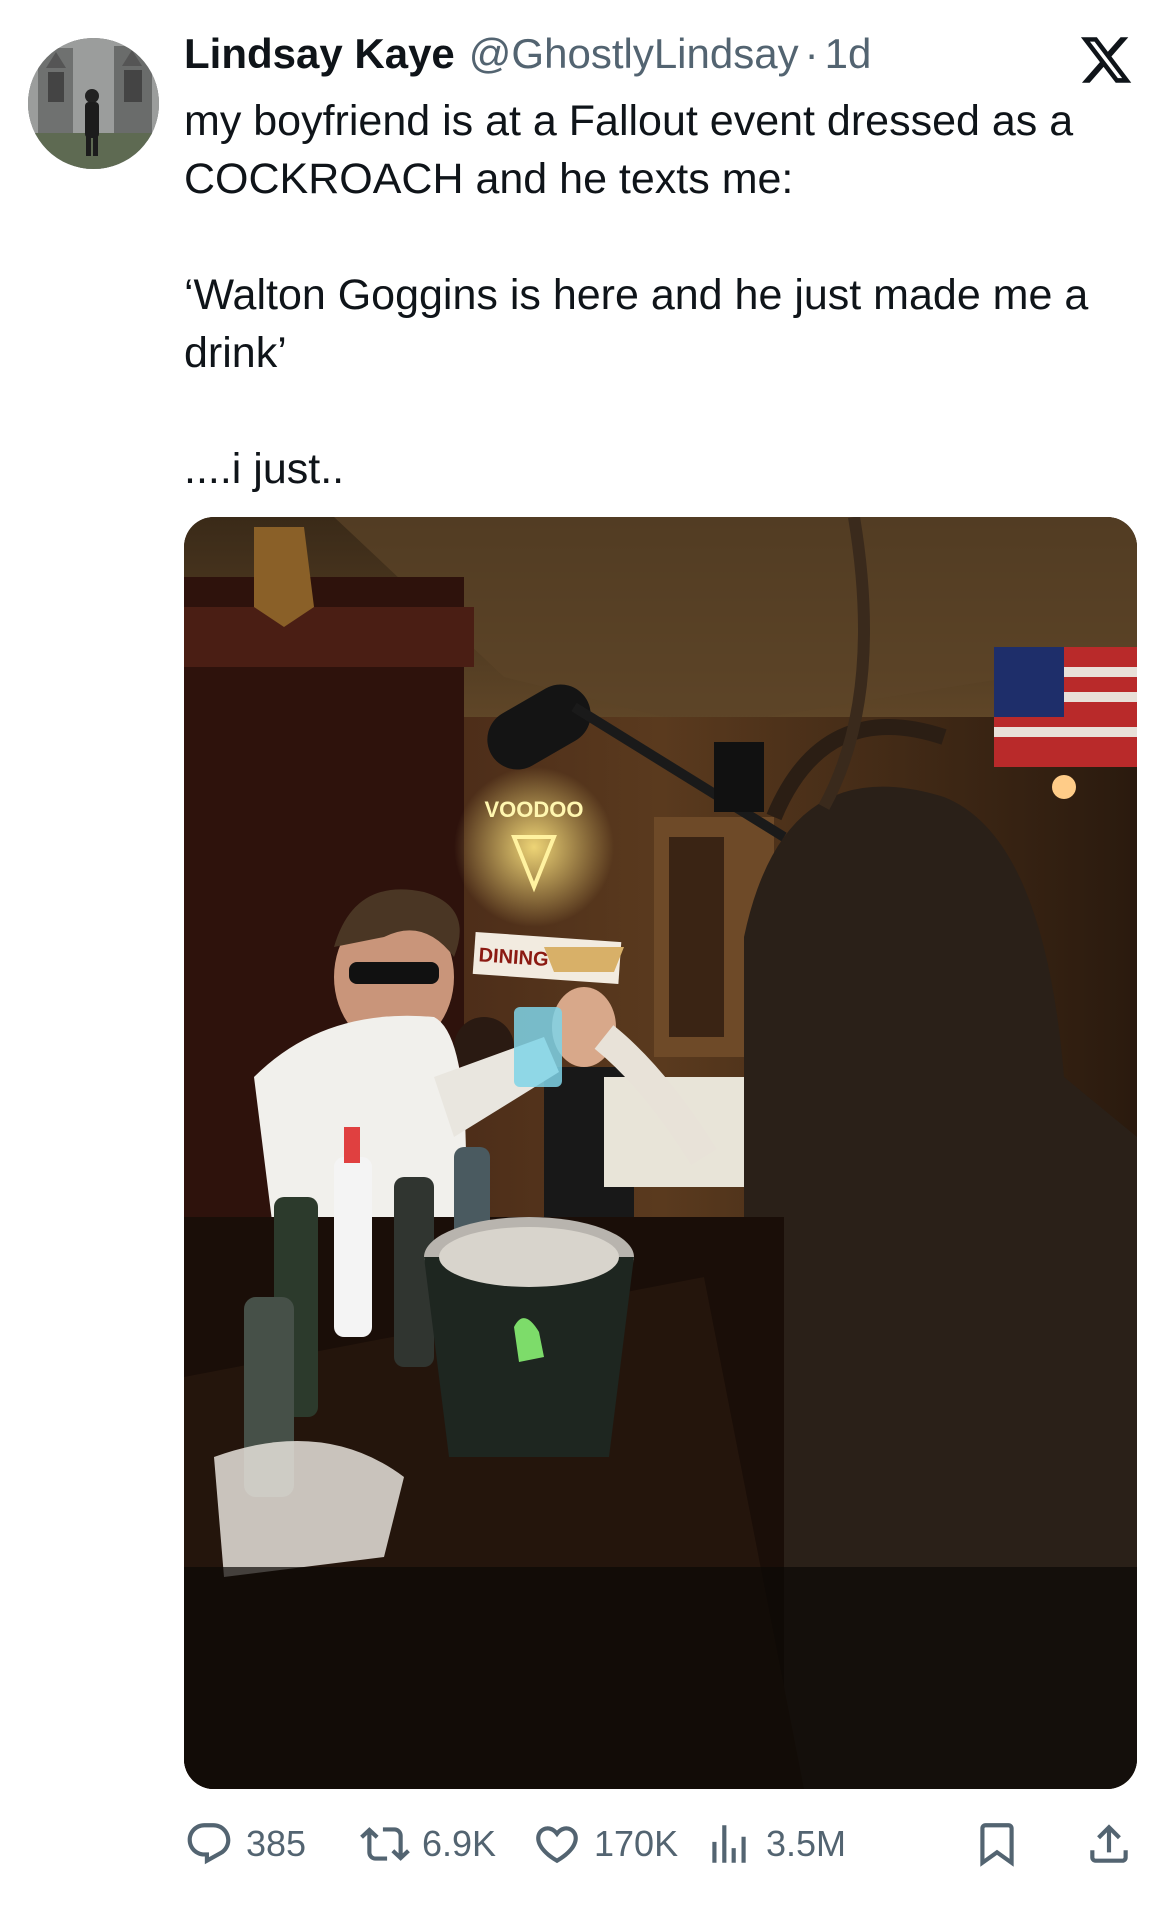 This screenshot has height=1907, width=1170. I want to click on avatar-photo, so click(93, 103).